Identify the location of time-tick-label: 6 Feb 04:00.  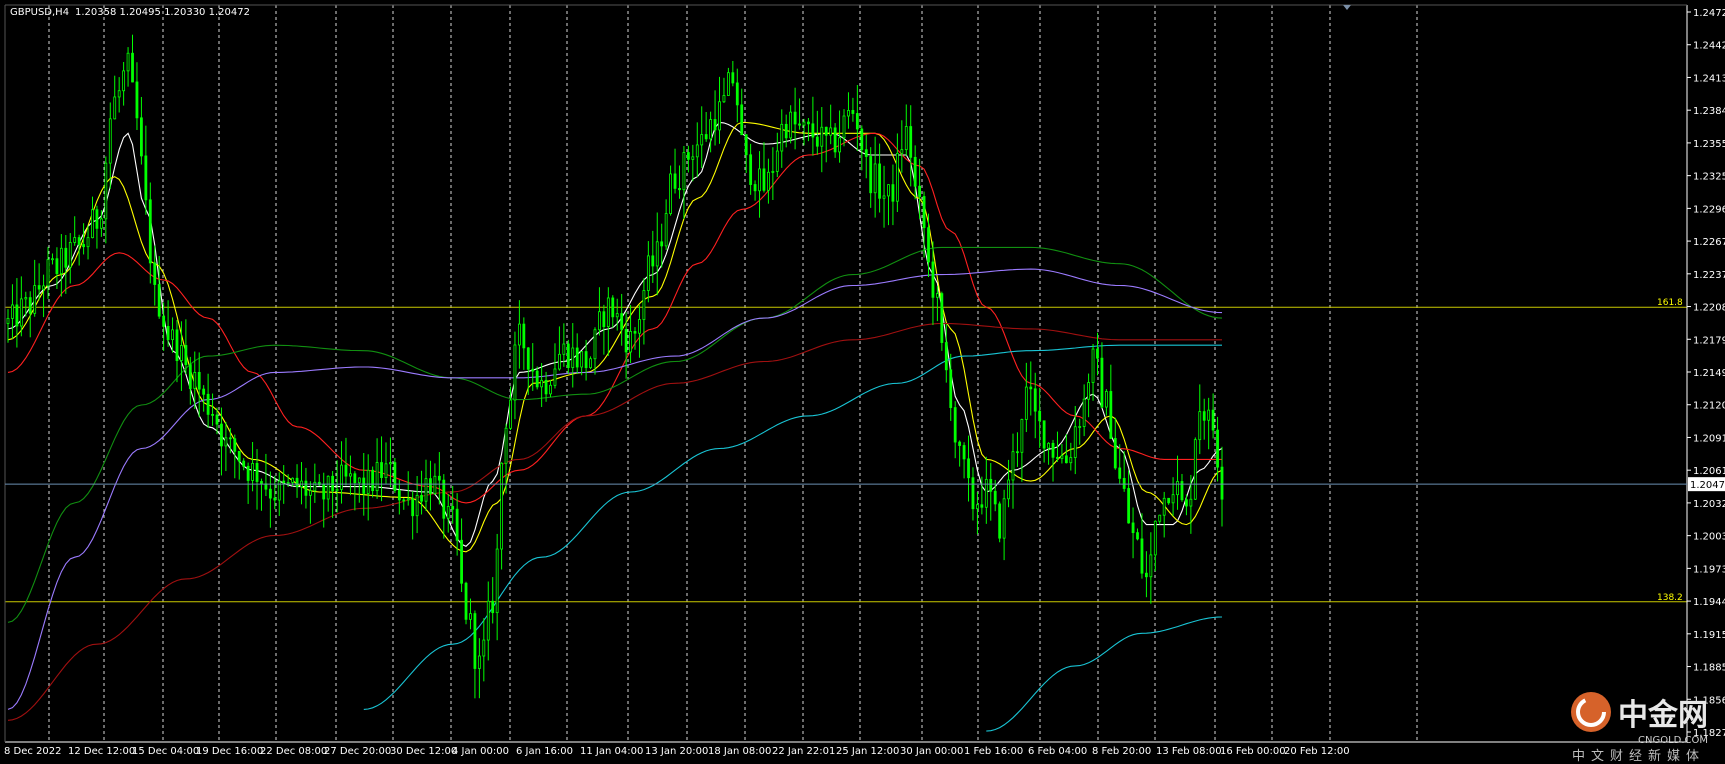
(1057, 751).